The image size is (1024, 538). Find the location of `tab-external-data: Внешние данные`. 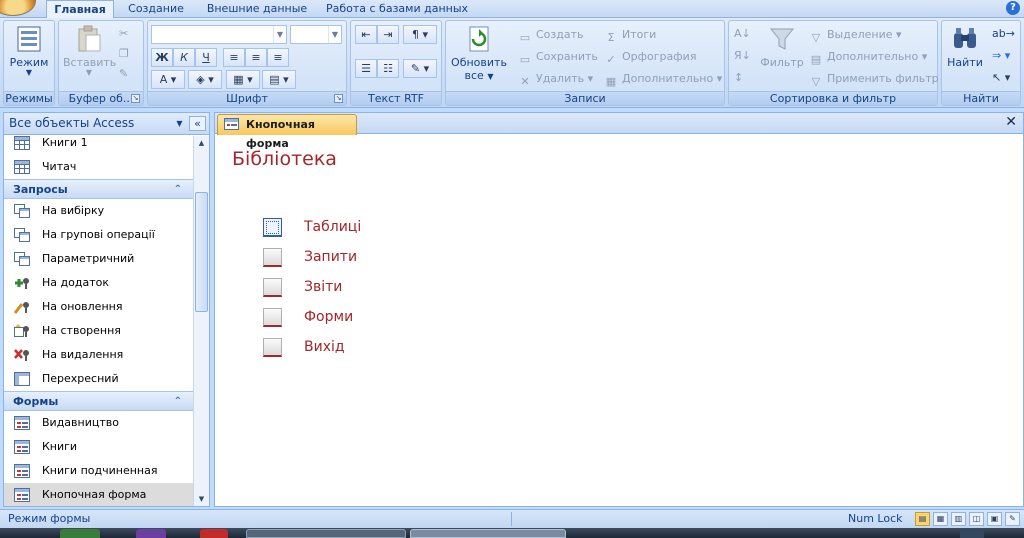

tab-external-data: Внешние данные is located at coordinates (257, 9).